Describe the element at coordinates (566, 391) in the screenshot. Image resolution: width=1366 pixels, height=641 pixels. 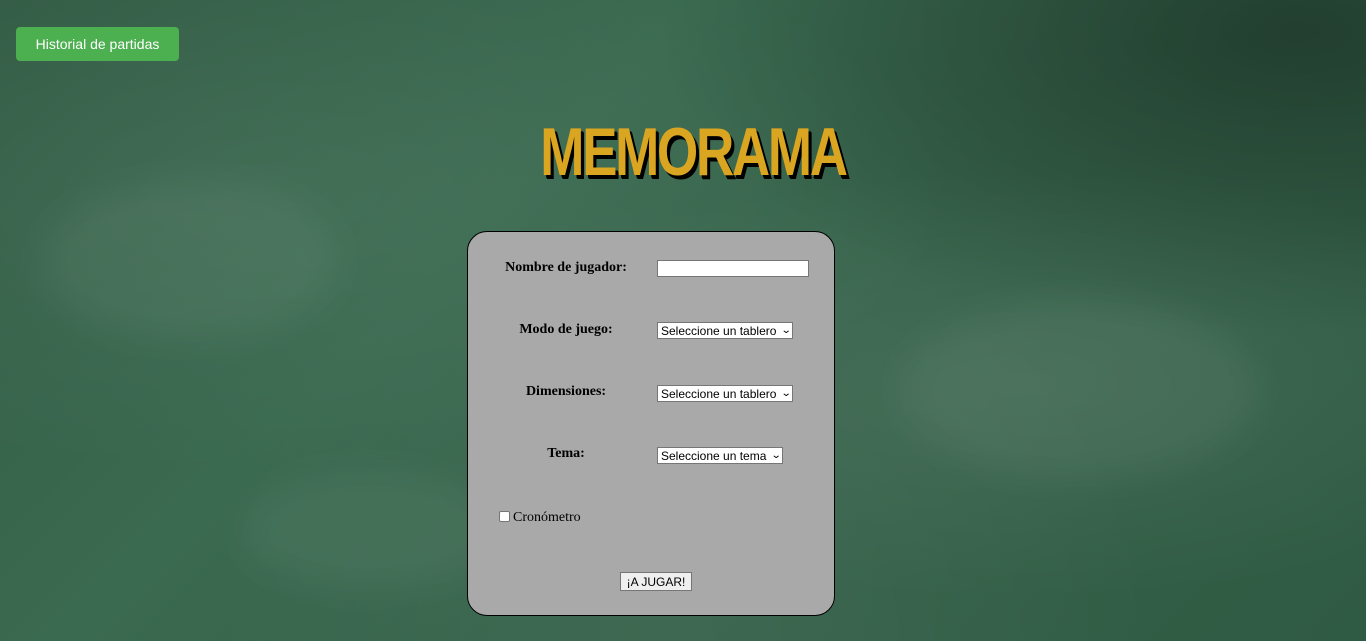
I see `dimensions-label: Dimensiones:` at that location.